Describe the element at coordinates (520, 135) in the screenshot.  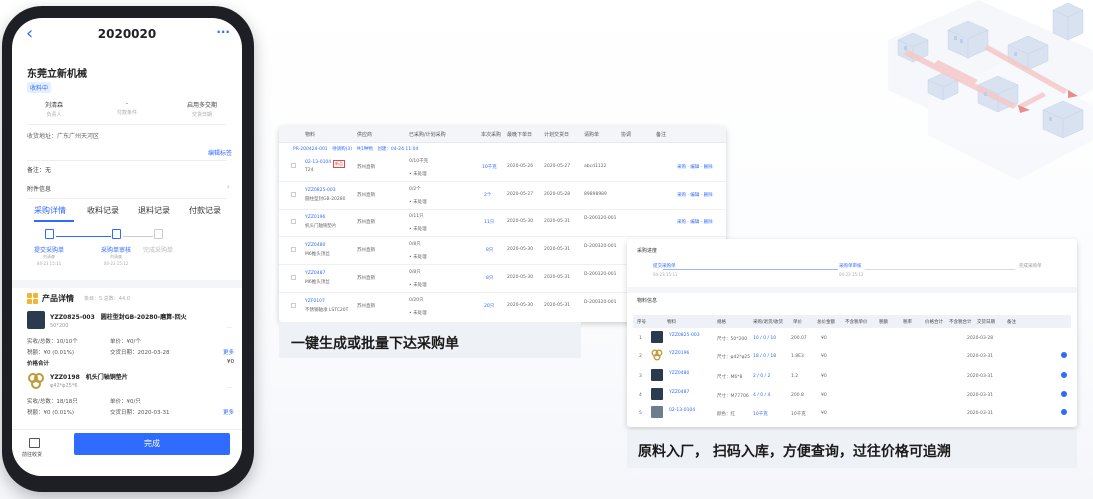
I see `col-latest-date: 最晚下单日` at that location.